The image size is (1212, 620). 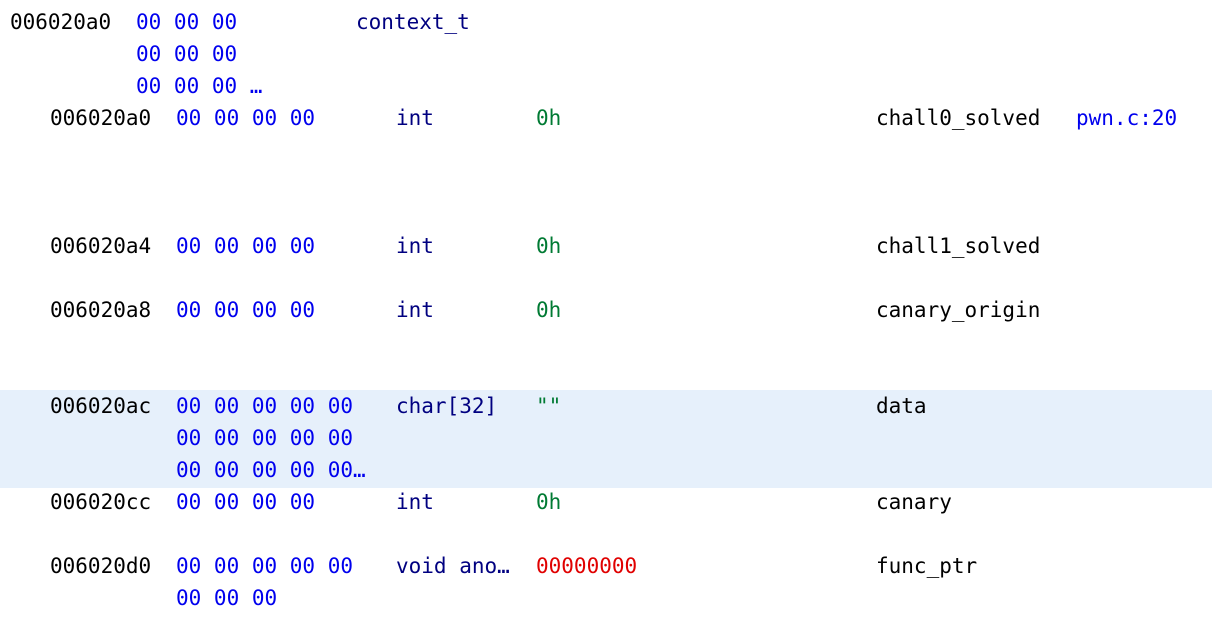 I want to click on field-name: chall1_solved, so click(x=958, y=246).